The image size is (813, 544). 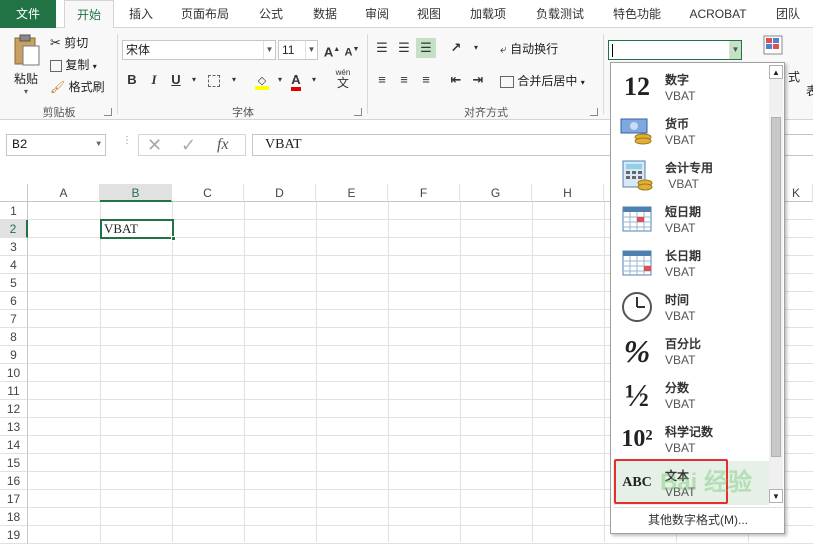 What do you see at coordinates (325, 14) in the screenshot?
I see `tab-data: 数据` at bounding box center [325, 14].